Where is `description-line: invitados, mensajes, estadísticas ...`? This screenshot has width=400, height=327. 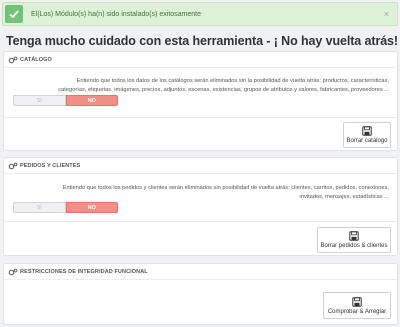 description-line: invitados, mensajes, estadísticas ... is located at coordinates (344, 197).